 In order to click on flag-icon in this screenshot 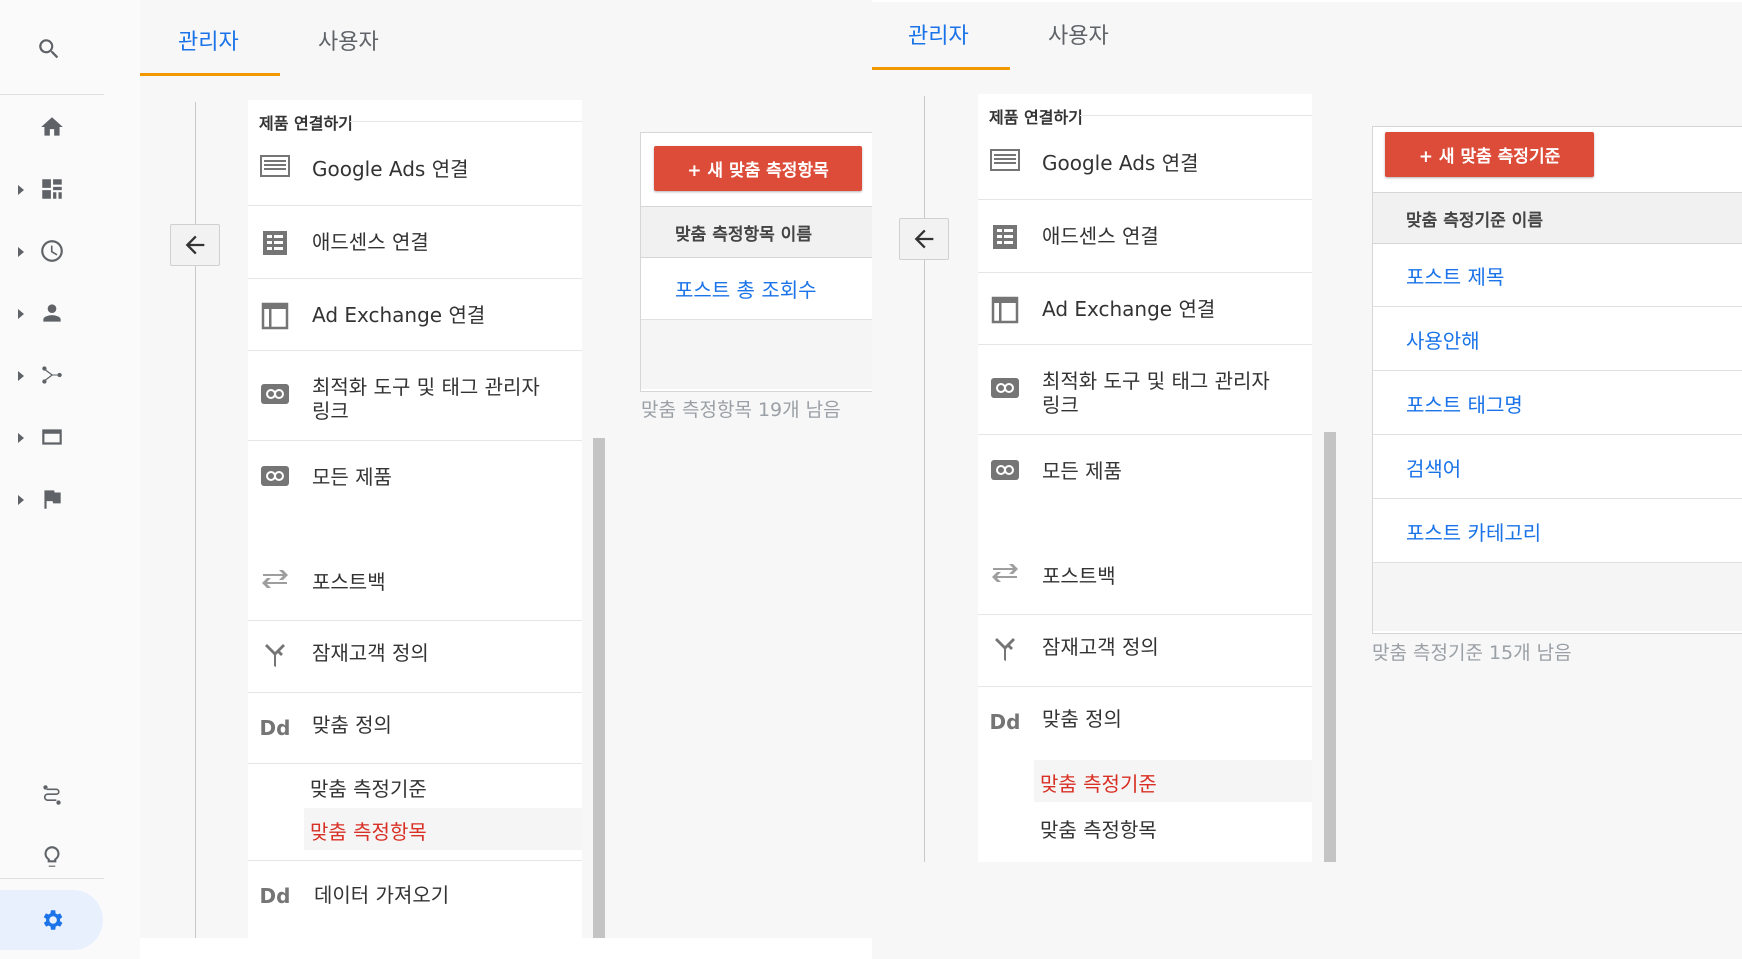, I will do `click(52, 499)`.